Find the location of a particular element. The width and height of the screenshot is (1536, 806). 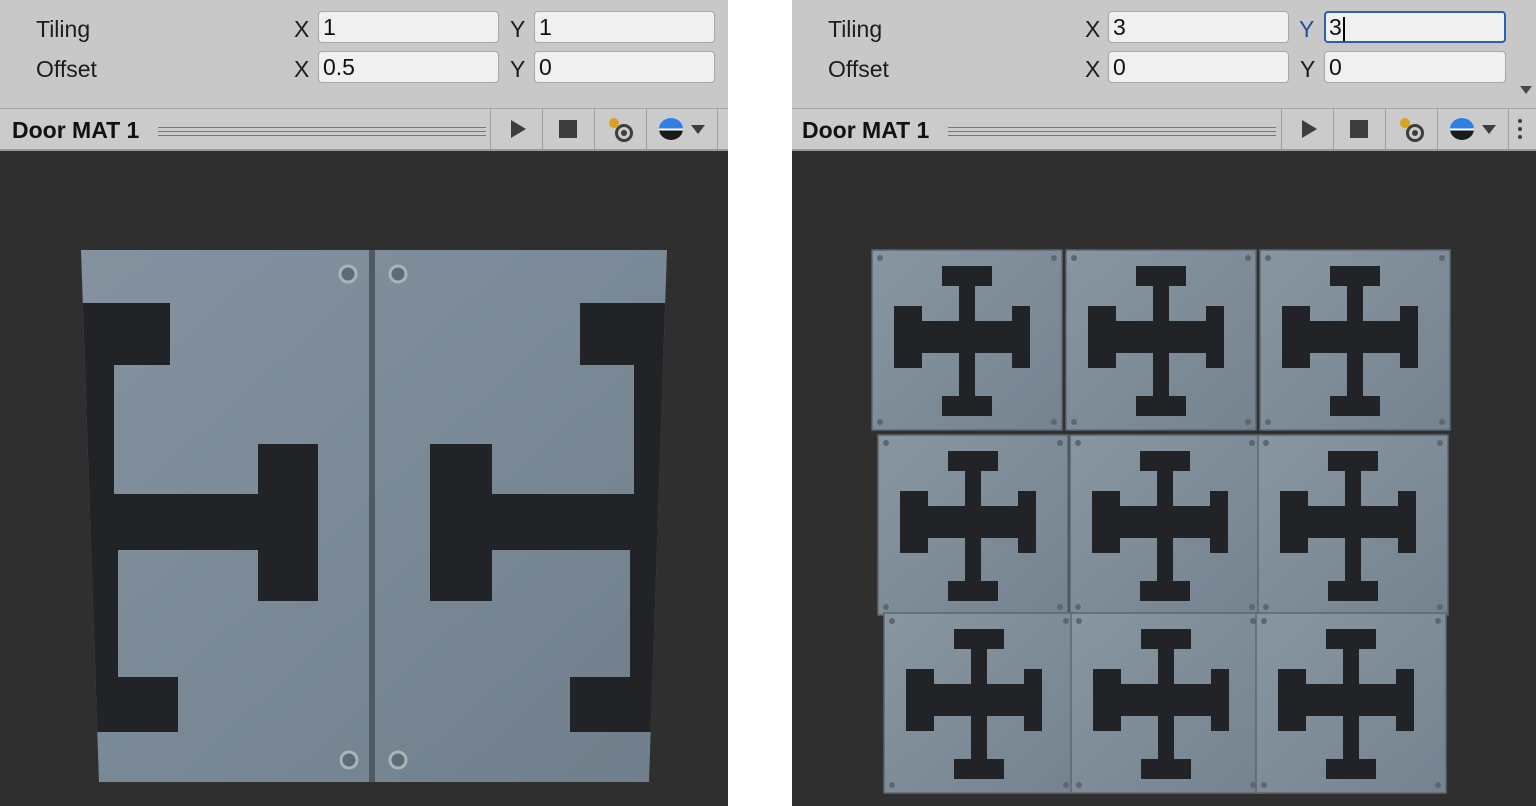

tiling-x-field: 3 is located at coordinates (1198, 27).